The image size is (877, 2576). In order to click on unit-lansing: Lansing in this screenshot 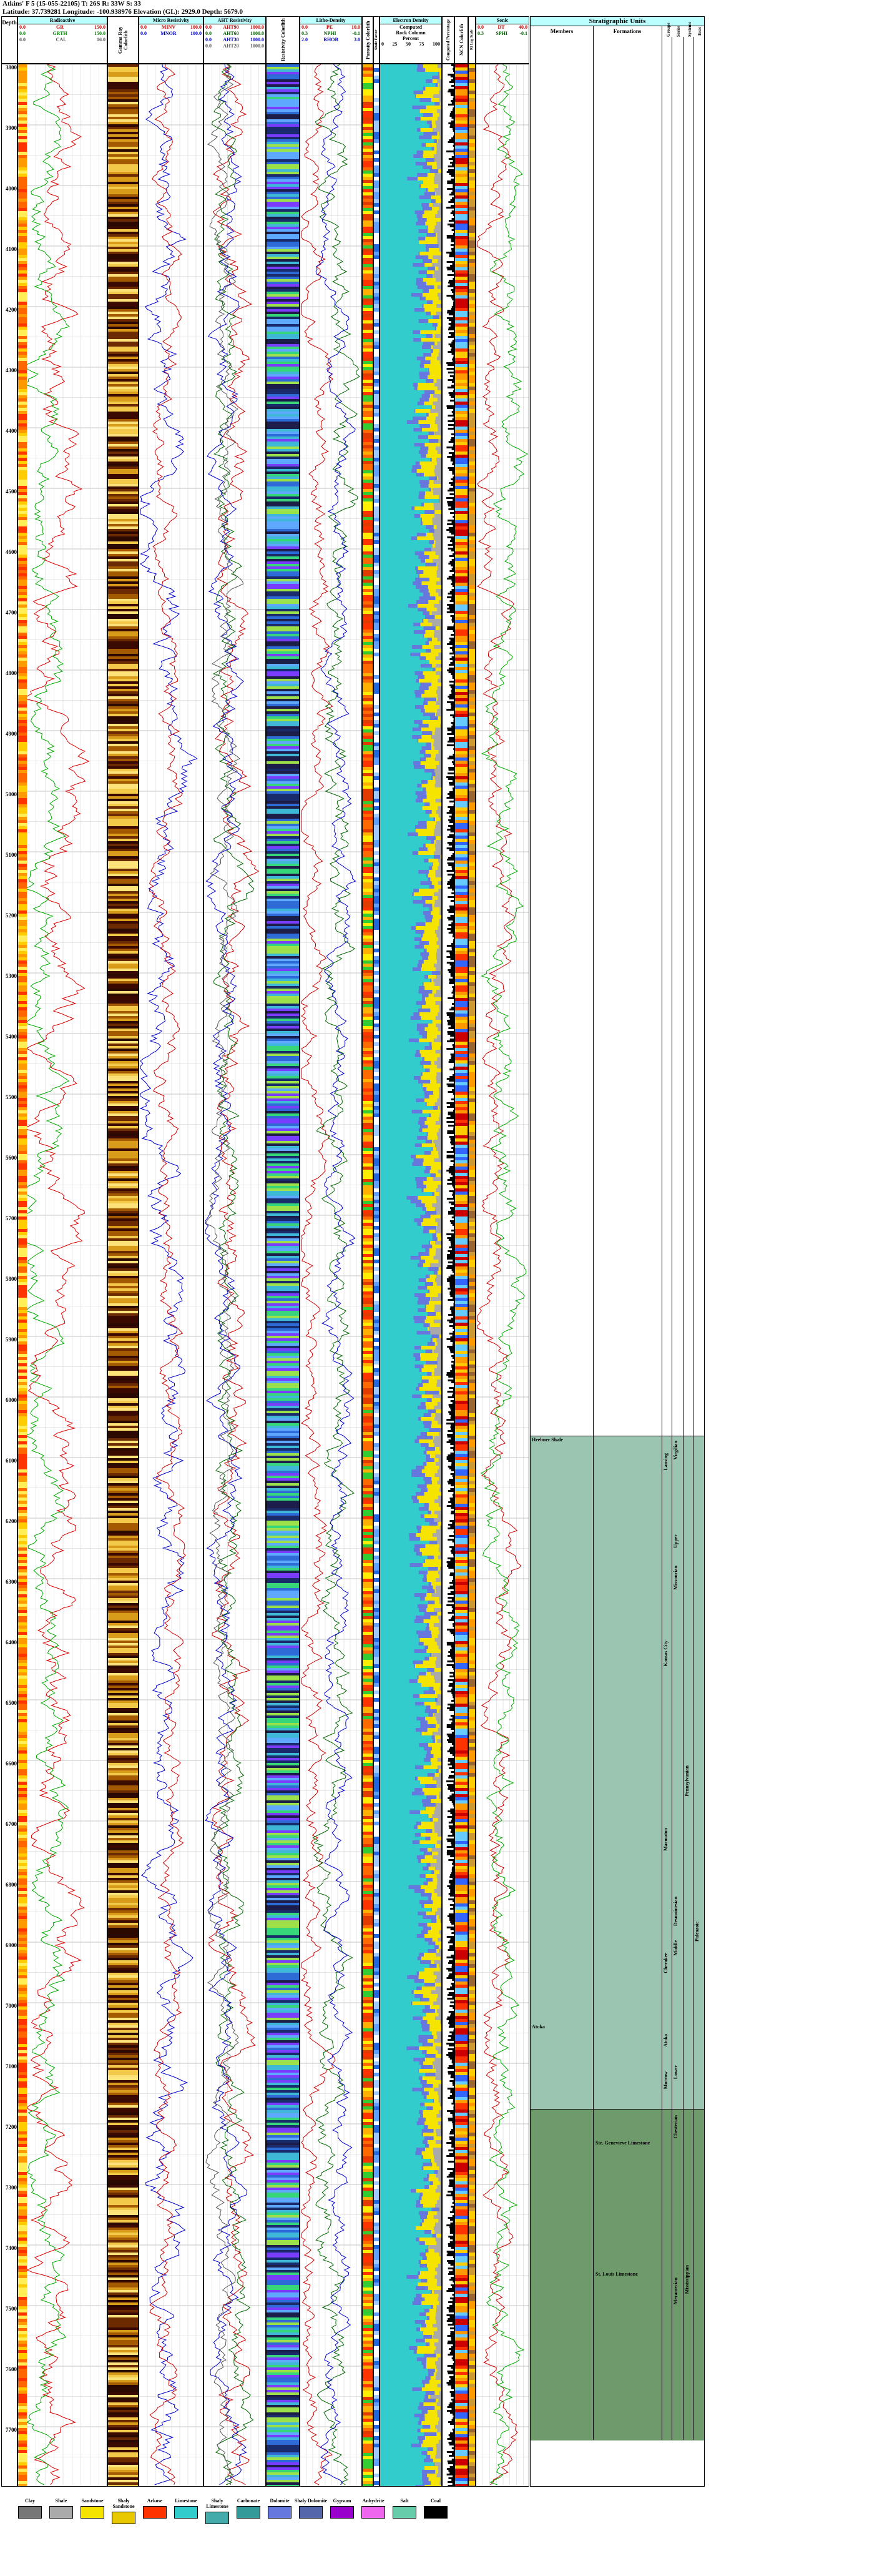, I will do `click(666, 1462)`.